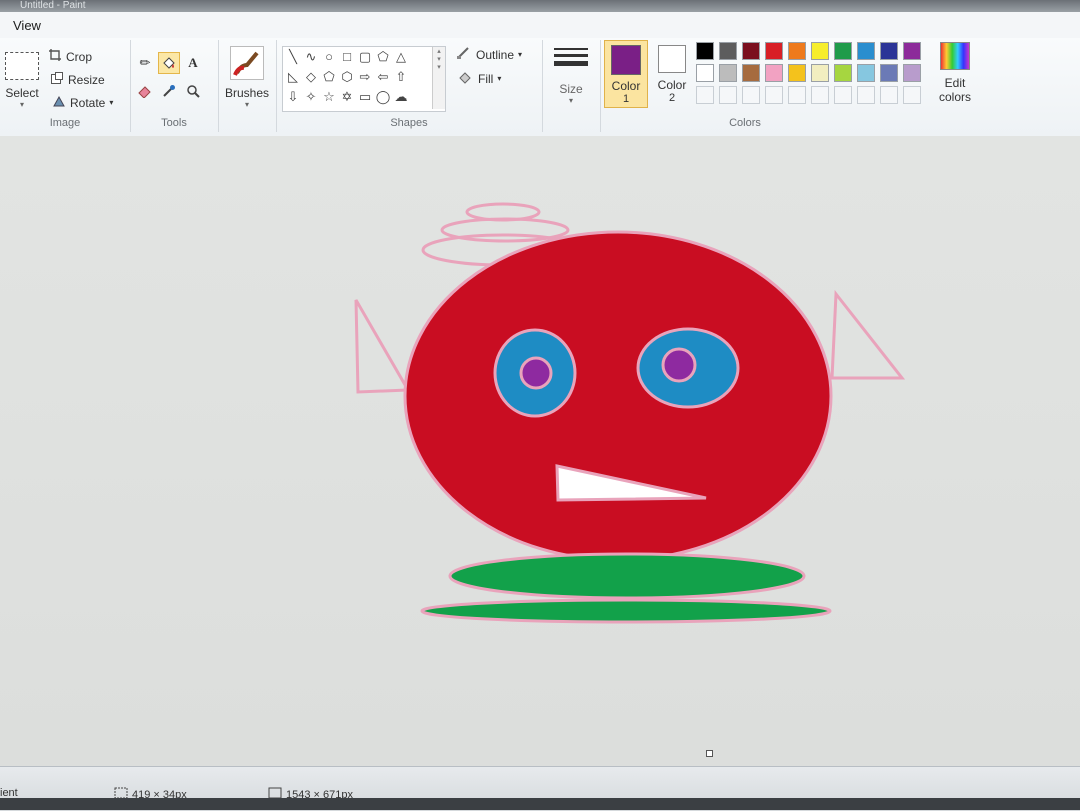  What do you see at coordinates (401, 77) in the screenshot?
I see `up-arrow-shape-icon: ⇧` at bounding box center [401, 77].